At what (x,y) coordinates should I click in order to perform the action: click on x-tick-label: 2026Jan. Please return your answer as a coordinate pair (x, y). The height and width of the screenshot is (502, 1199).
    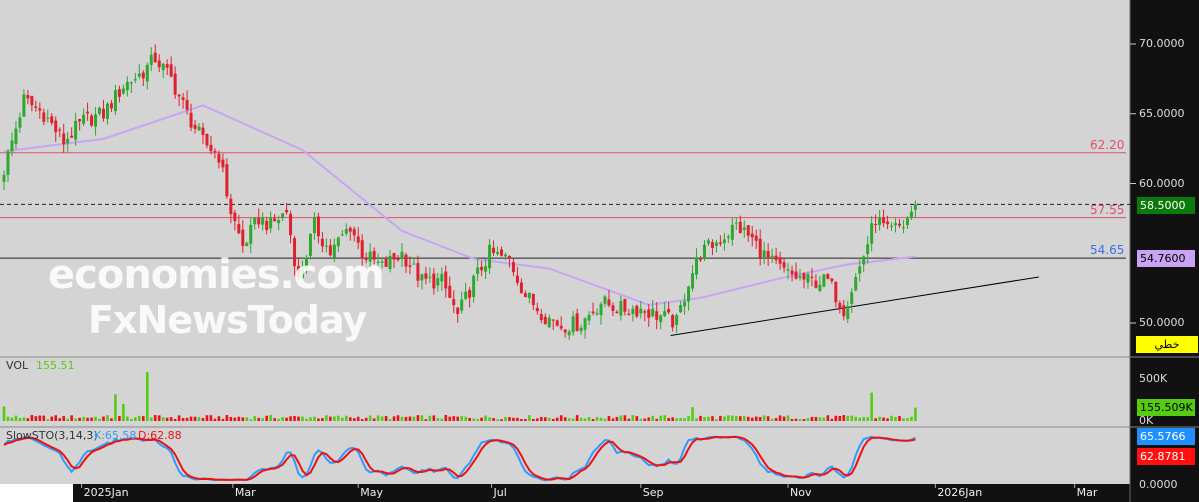
    Looking at the image, I should click on (960, 492).